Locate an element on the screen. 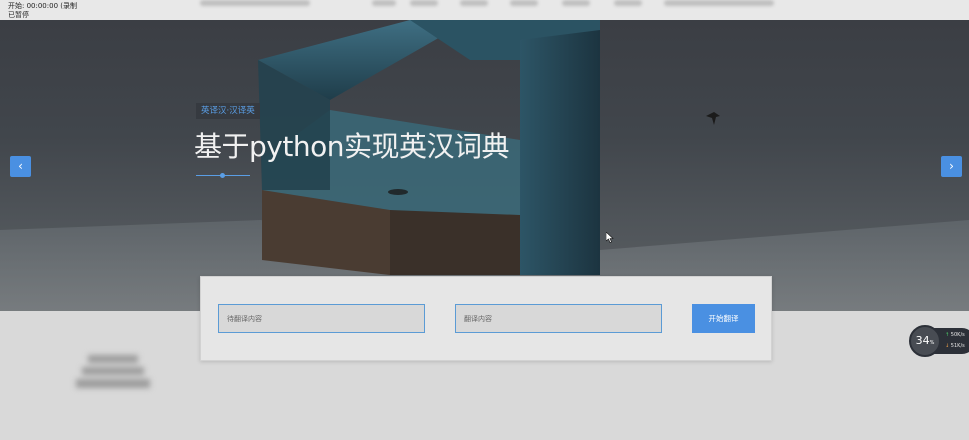 Image resolution: width=969 pixels, height=440 pixels. download-rate: ↓ 51K/s is located at coordinates (955, 346).